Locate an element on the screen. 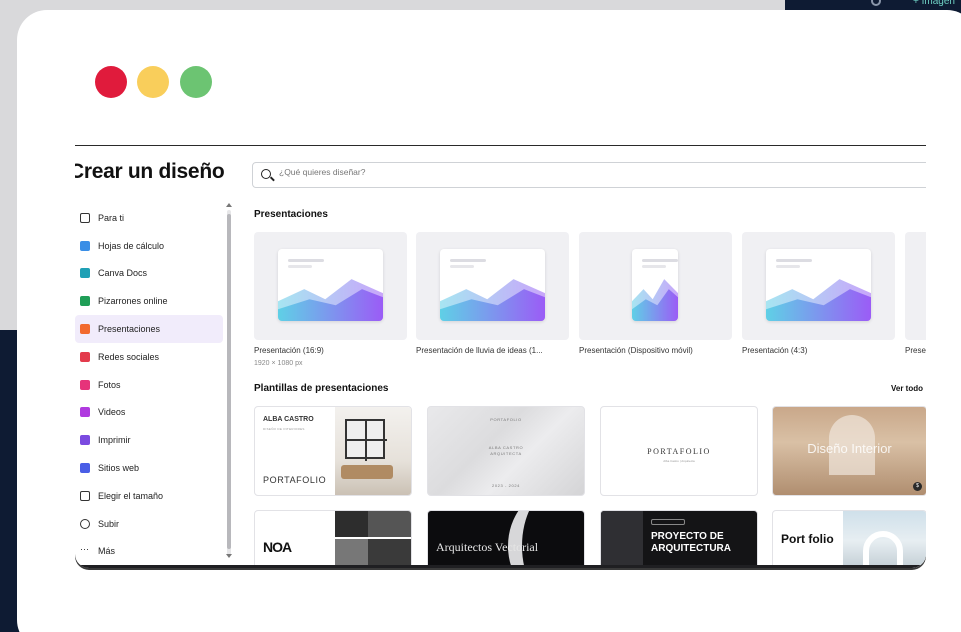 This screenshot has height=632, width=961. camera-icon is located at coordinates (85, 384).